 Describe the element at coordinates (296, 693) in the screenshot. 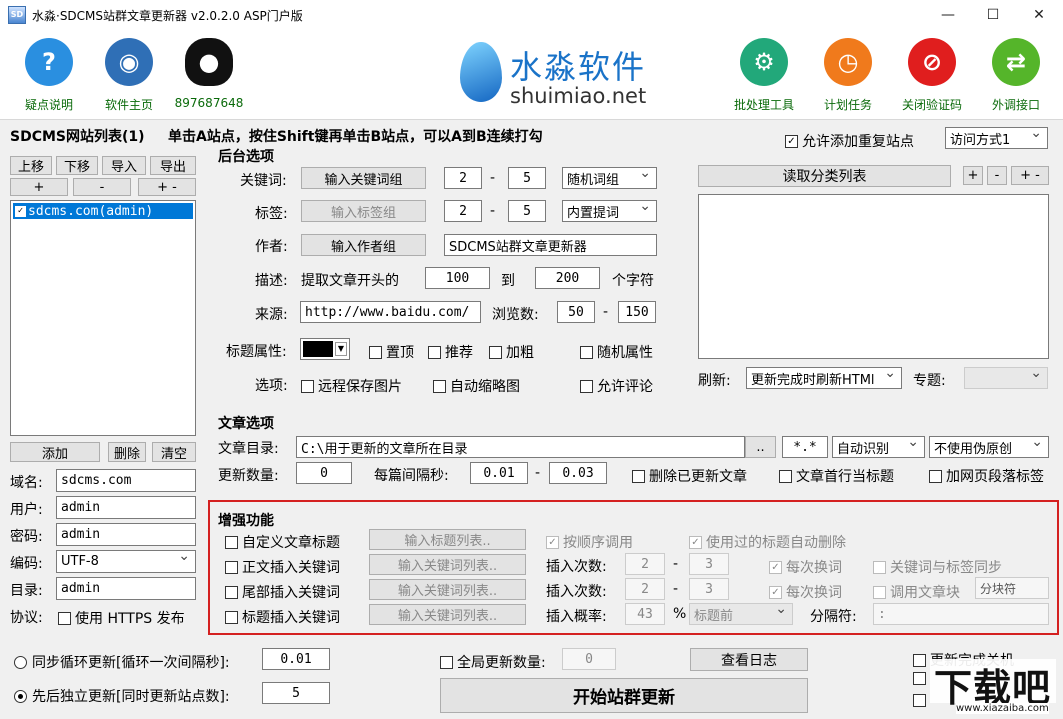

I see `concurrent-sites-input: 5` at that location.